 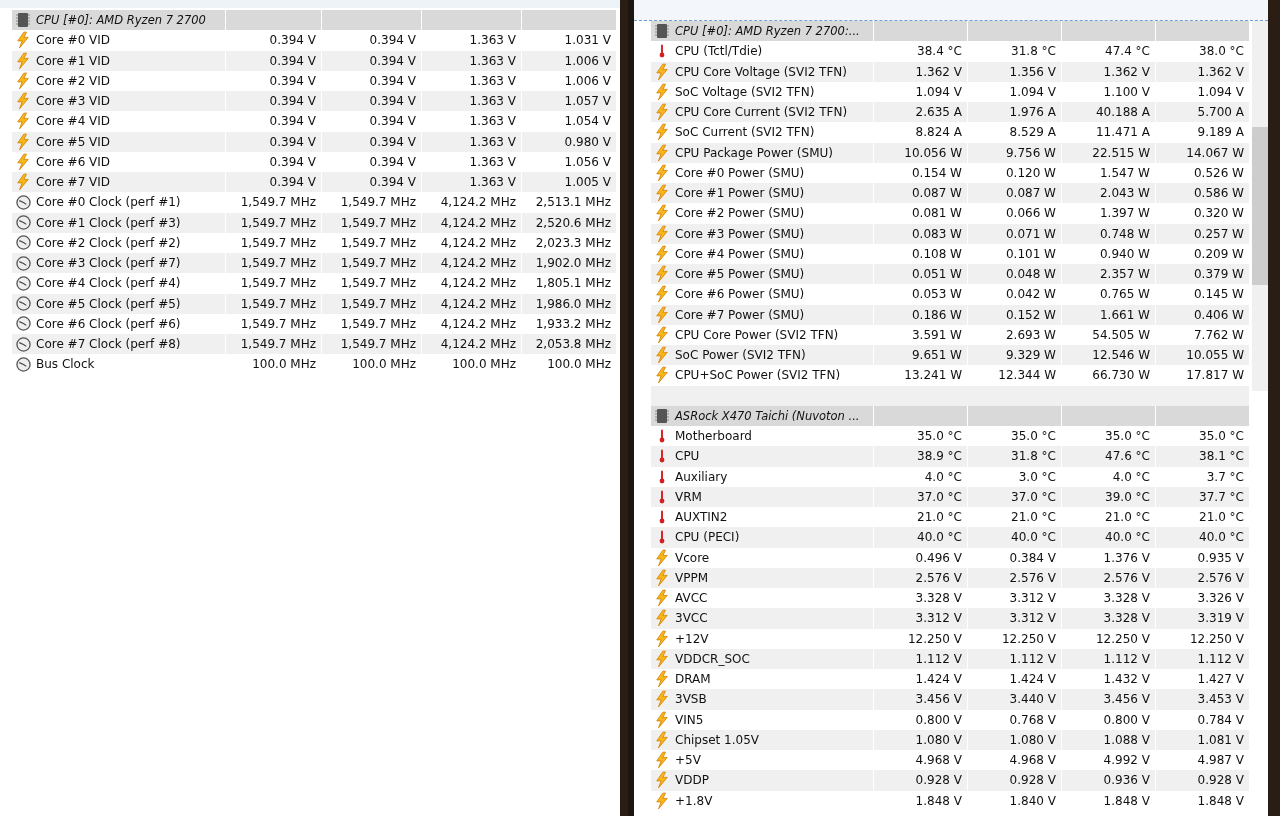 What do you see at coordinates (73, 80) in the screenshot?
I see `sensor-name: Core #2 VID` at bounding box center [73, 80].